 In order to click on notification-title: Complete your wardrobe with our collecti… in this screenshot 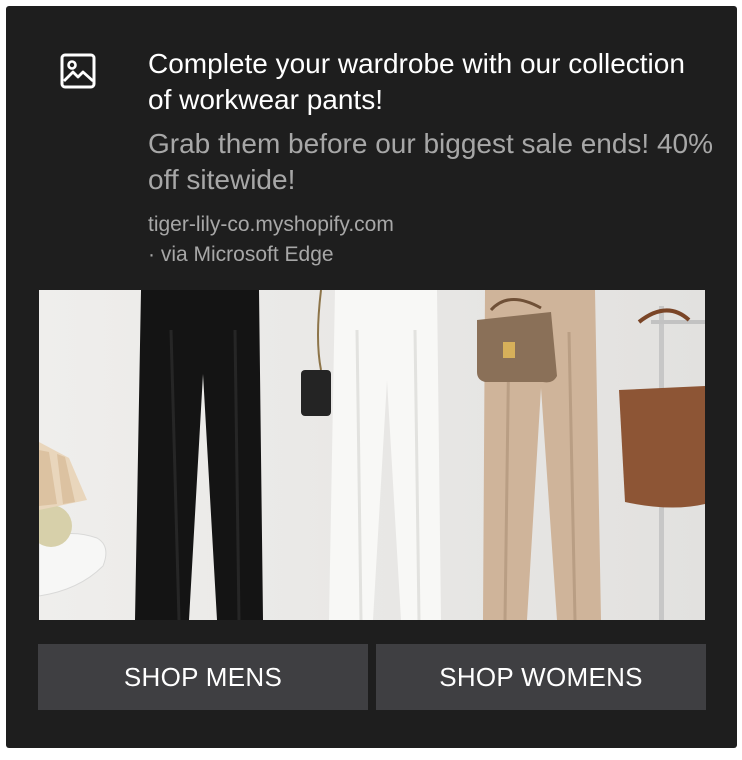, I will do `click(416, 81)`.